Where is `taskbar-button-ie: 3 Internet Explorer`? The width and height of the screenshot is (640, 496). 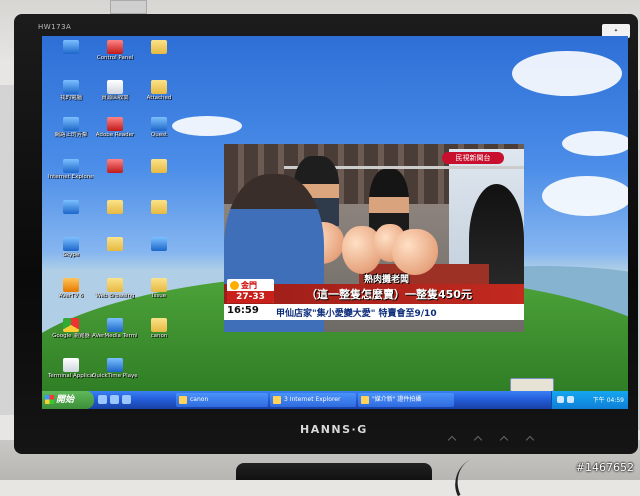
taskbar-button-ie: 3 Internet Explorer is located at coordinates (313, 400).